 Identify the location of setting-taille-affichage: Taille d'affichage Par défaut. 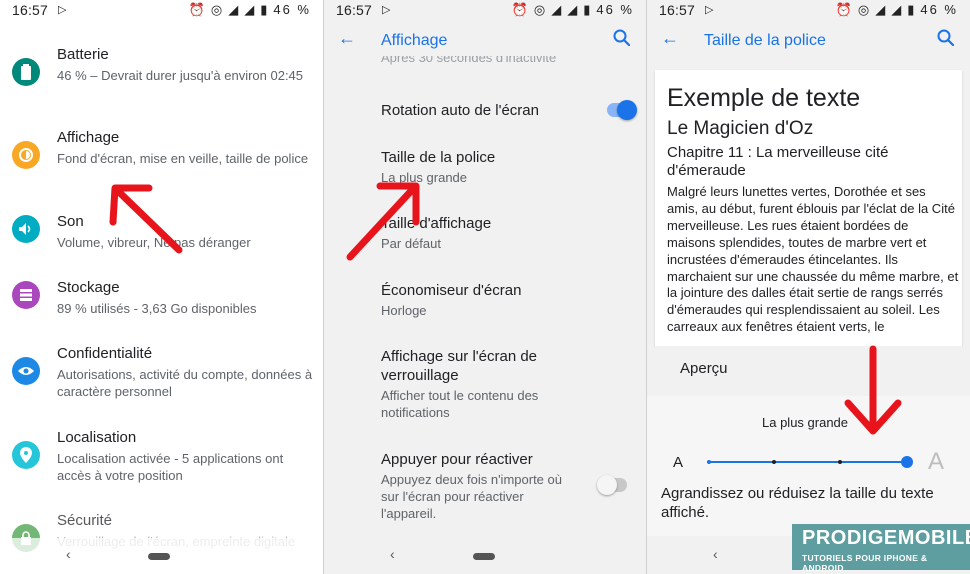
(485, 234).